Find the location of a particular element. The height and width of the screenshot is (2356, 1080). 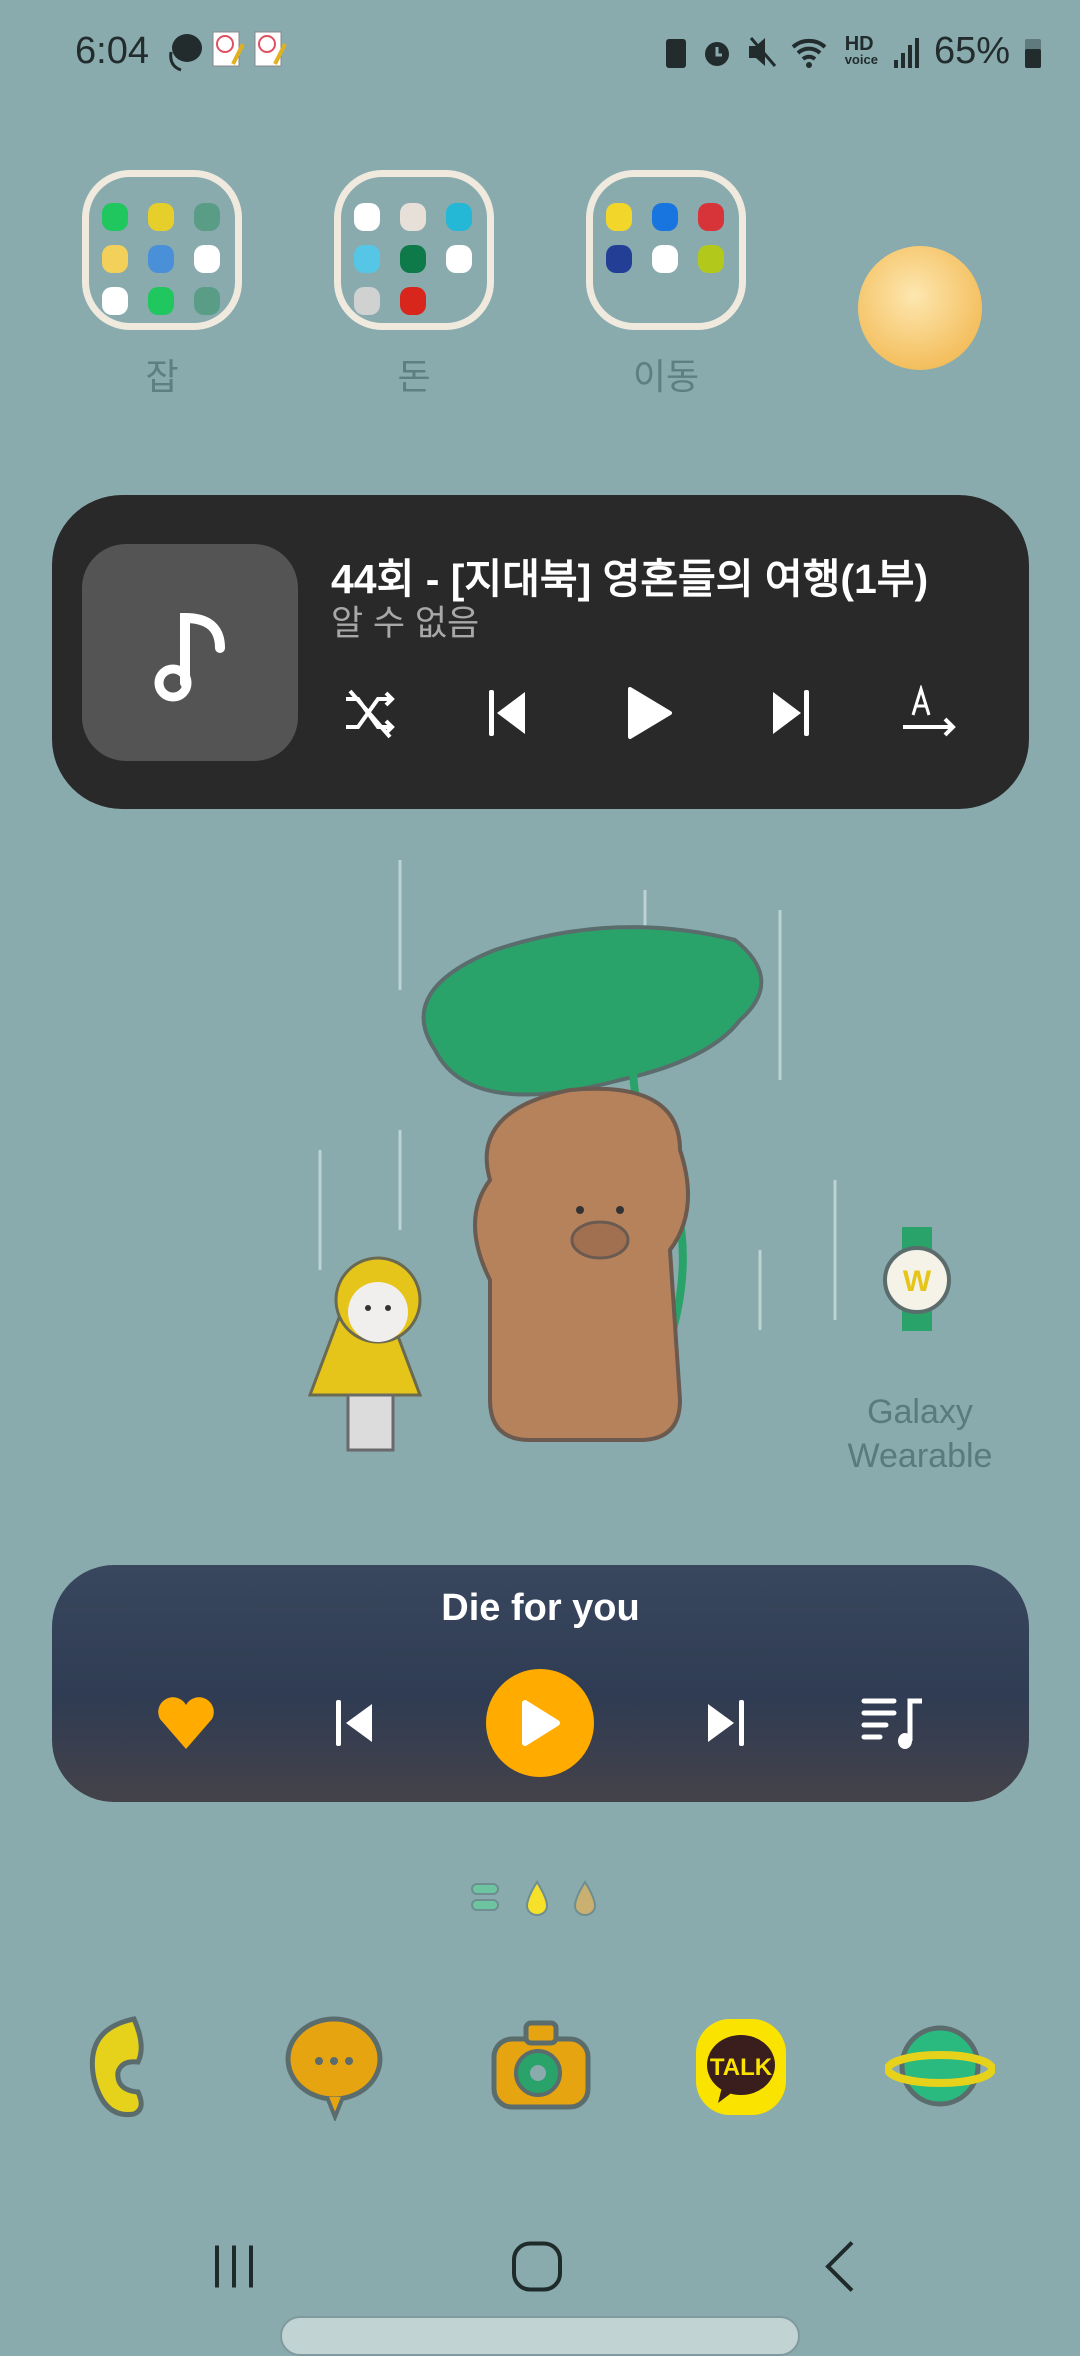

internet-planet-icon is located at coordinates (940, 2066).